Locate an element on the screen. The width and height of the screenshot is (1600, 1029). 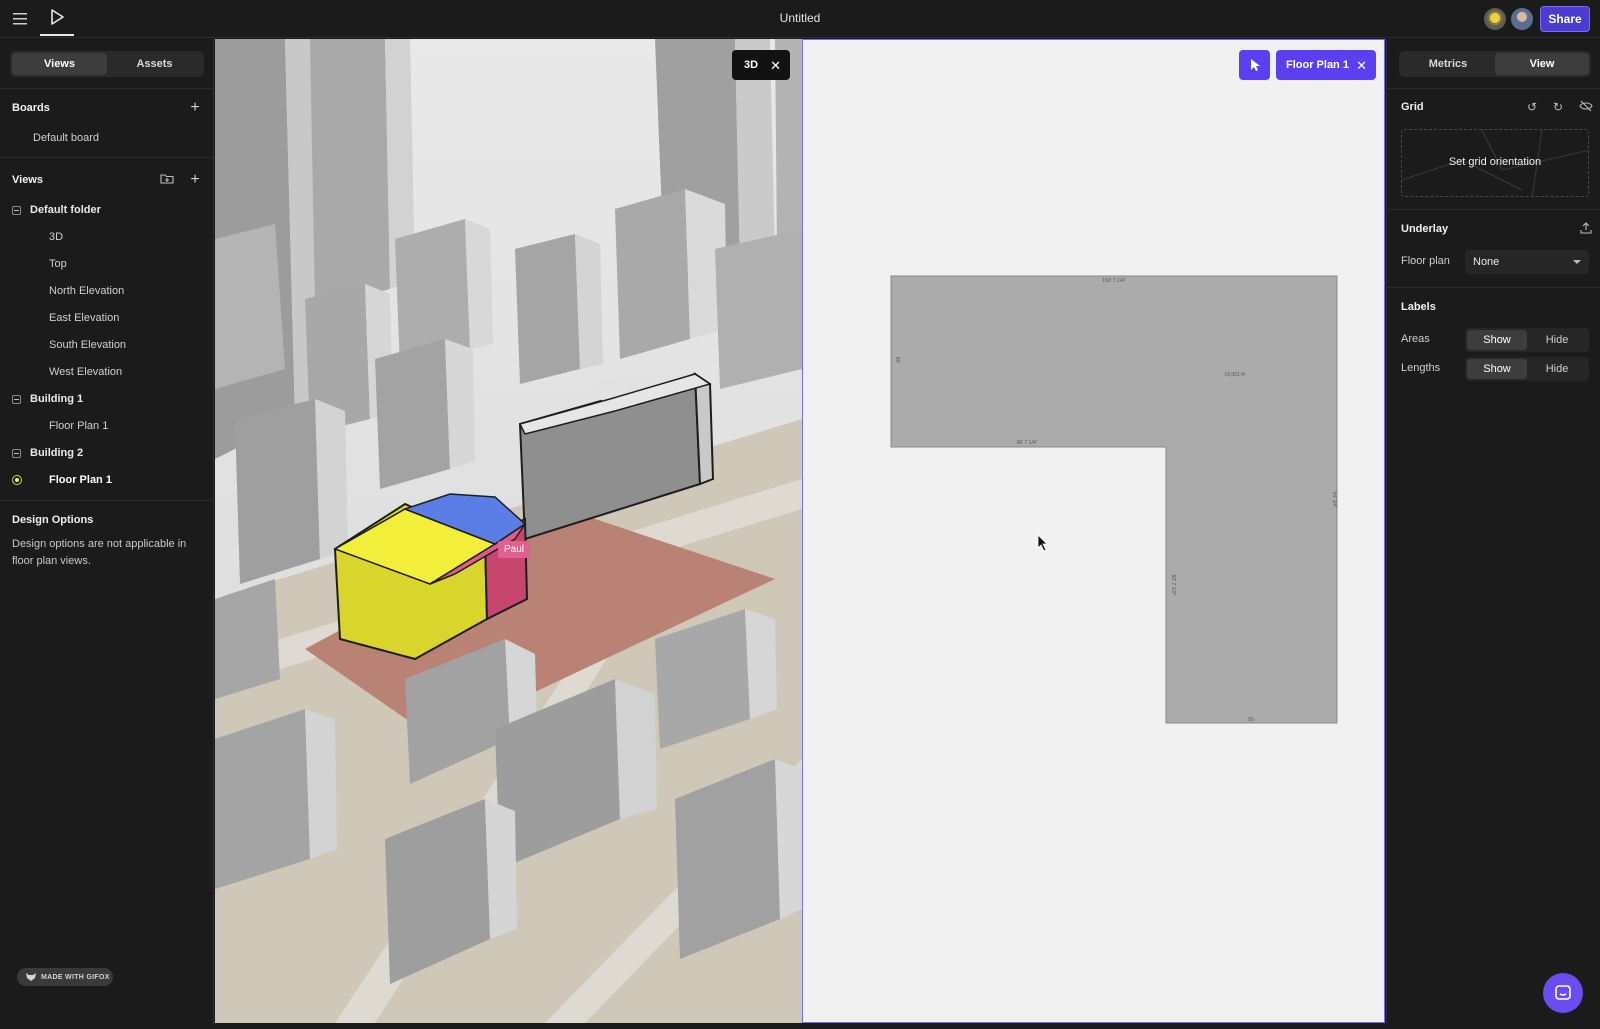
view-item-floor-plan-selected: Floor Plan 1 is located at coordinates (80, 480).